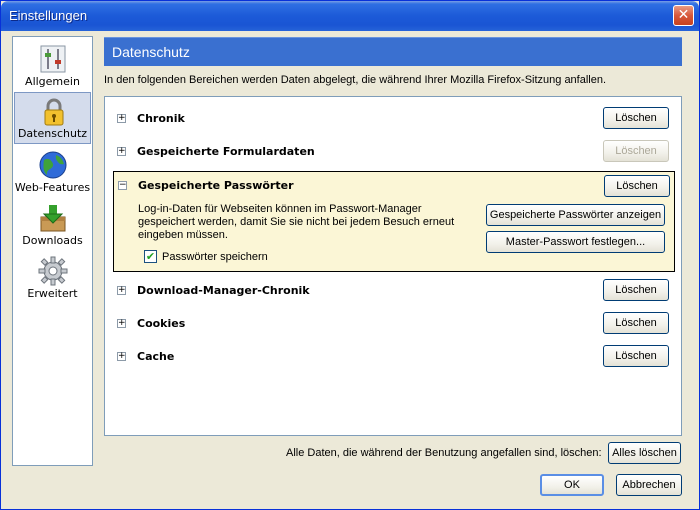  I want to click on clear-download-chronik-button: Löschen, so click(636, 290).